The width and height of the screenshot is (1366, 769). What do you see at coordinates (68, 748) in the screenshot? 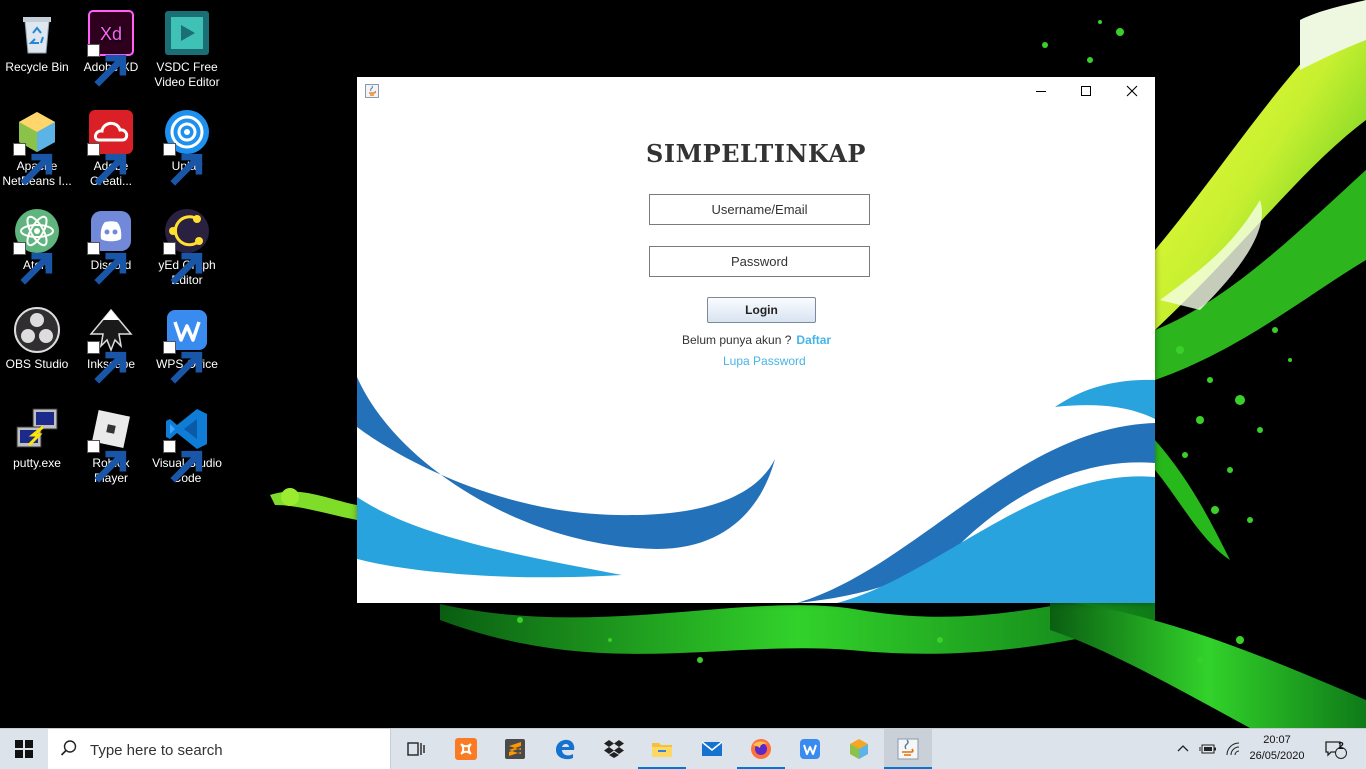
I see `search-icon` at bounding box center [68, 748].